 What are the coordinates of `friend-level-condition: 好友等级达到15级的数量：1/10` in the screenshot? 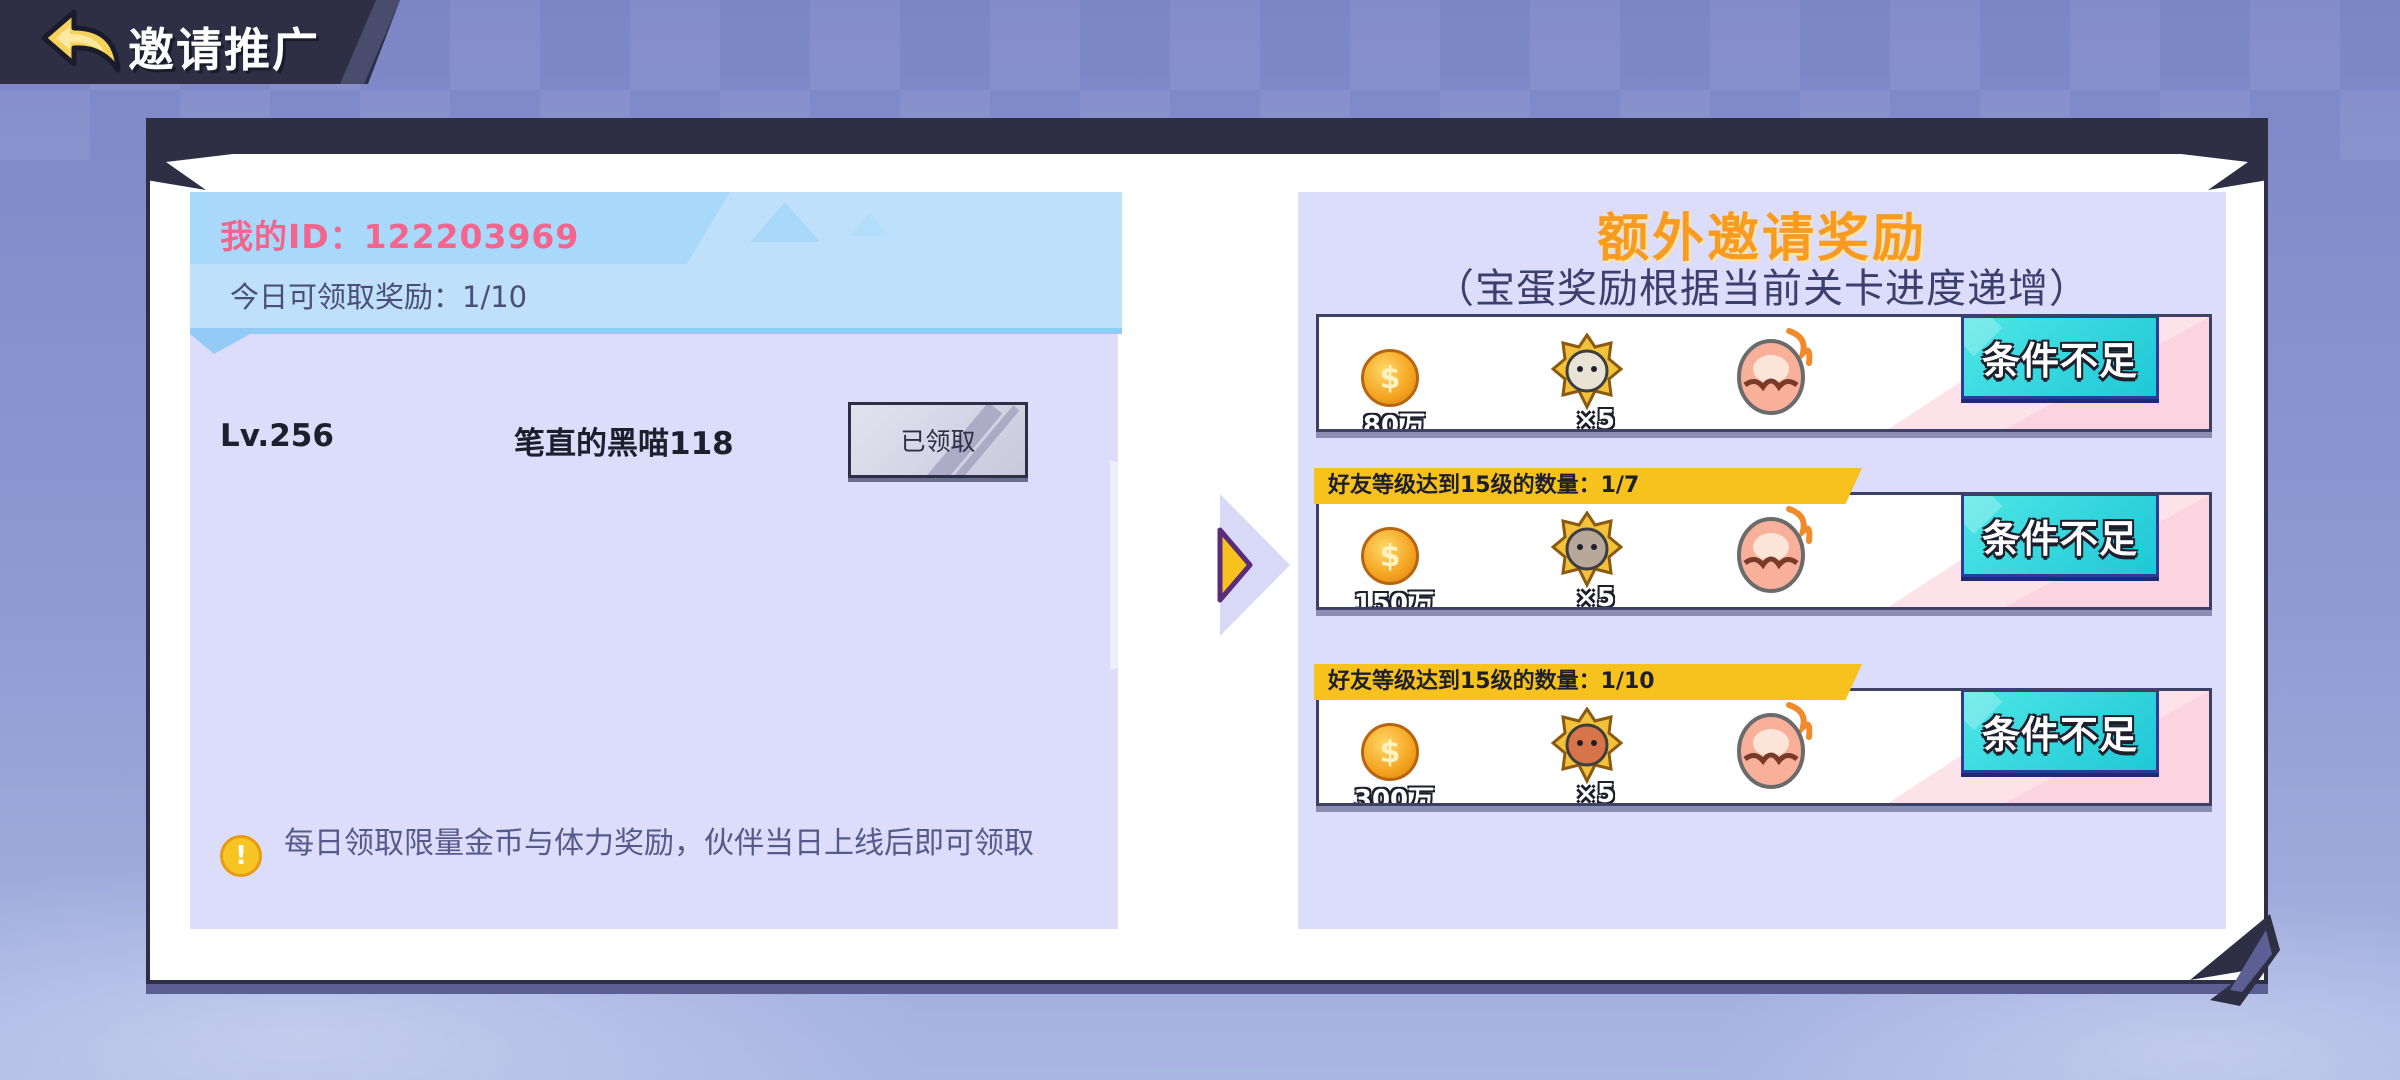 It's located at (1588, 682).